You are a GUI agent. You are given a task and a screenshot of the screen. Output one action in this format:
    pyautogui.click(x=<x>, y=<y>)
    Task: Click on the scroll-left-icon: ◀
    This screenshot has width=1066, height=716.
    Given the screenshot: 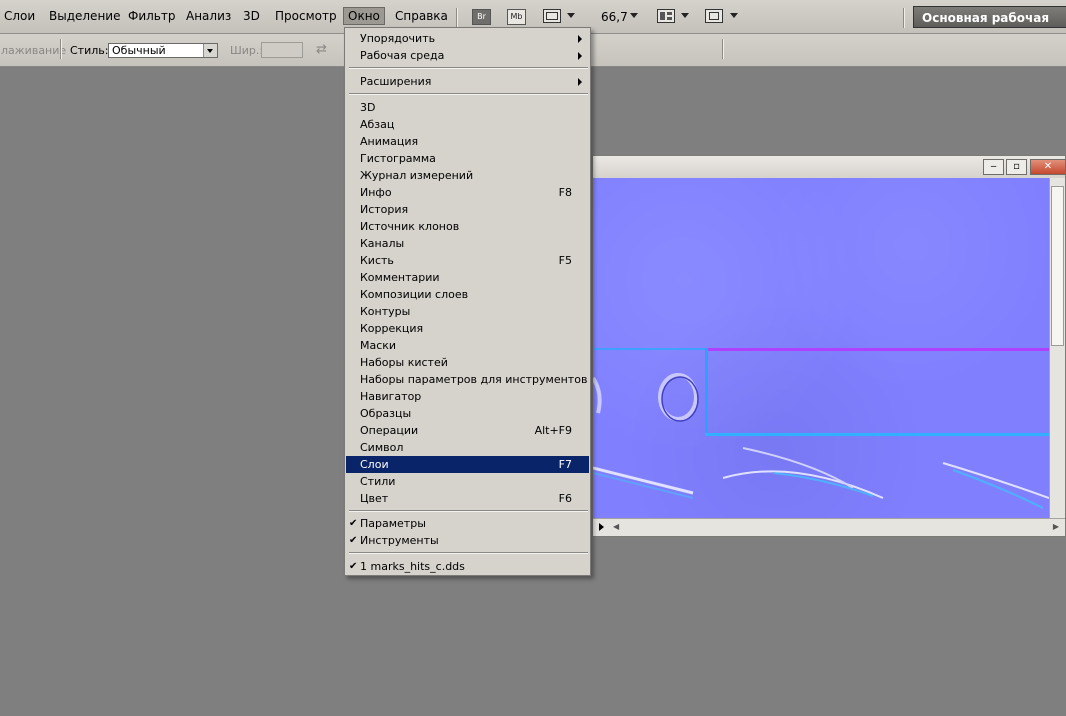 What is the action you would take?
    pyautogui.click(x=616, y=526)
    